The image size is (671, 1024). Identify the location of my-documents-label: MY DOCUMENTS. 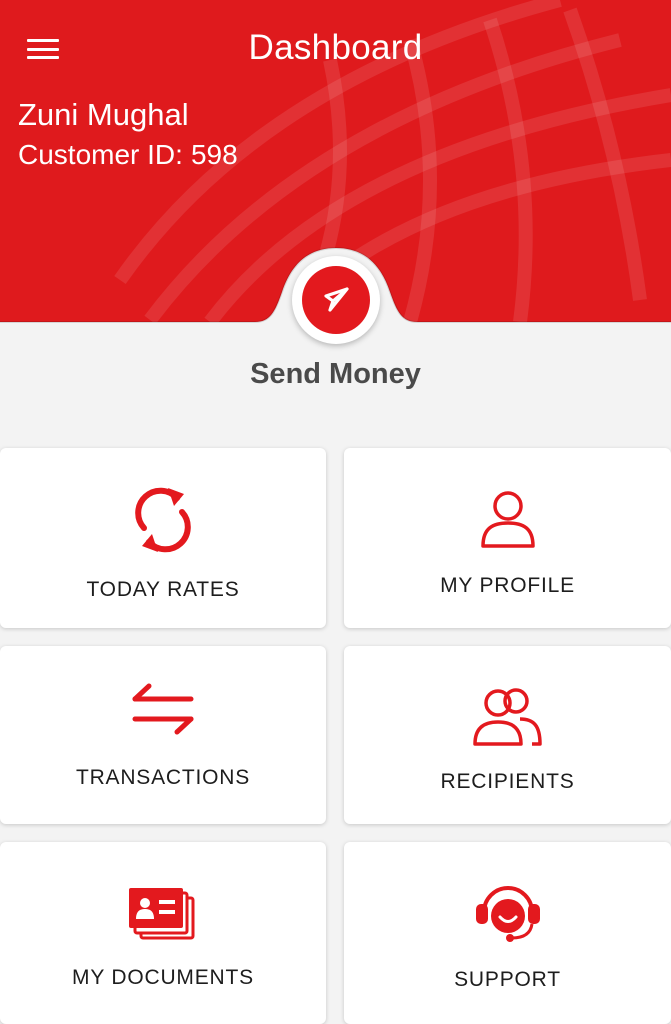
(163, 977).